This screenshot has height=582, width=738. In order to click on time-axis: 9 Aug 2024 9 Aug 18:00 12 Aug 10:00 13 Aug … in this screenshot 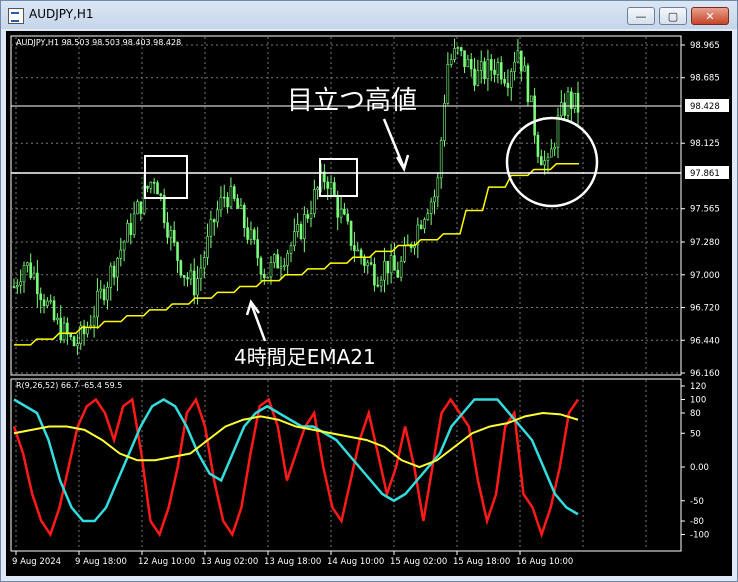, I will do `click(292, 559)`.